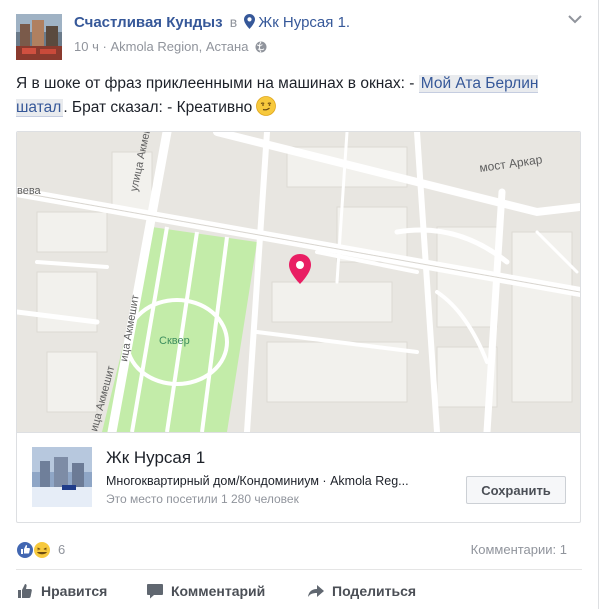  Describe the element at coordinates (179, 46) in the screenshot. I see `post-location: Akmola Region, Астана` at that location.